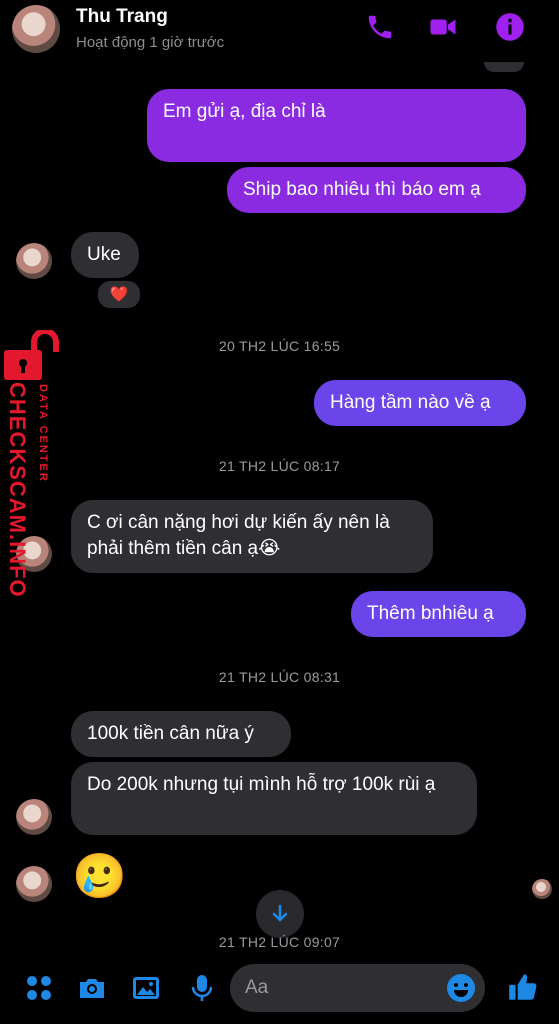  I want to click on contact-status: Hoạt động 1 giờ trước, so click(150, 42).